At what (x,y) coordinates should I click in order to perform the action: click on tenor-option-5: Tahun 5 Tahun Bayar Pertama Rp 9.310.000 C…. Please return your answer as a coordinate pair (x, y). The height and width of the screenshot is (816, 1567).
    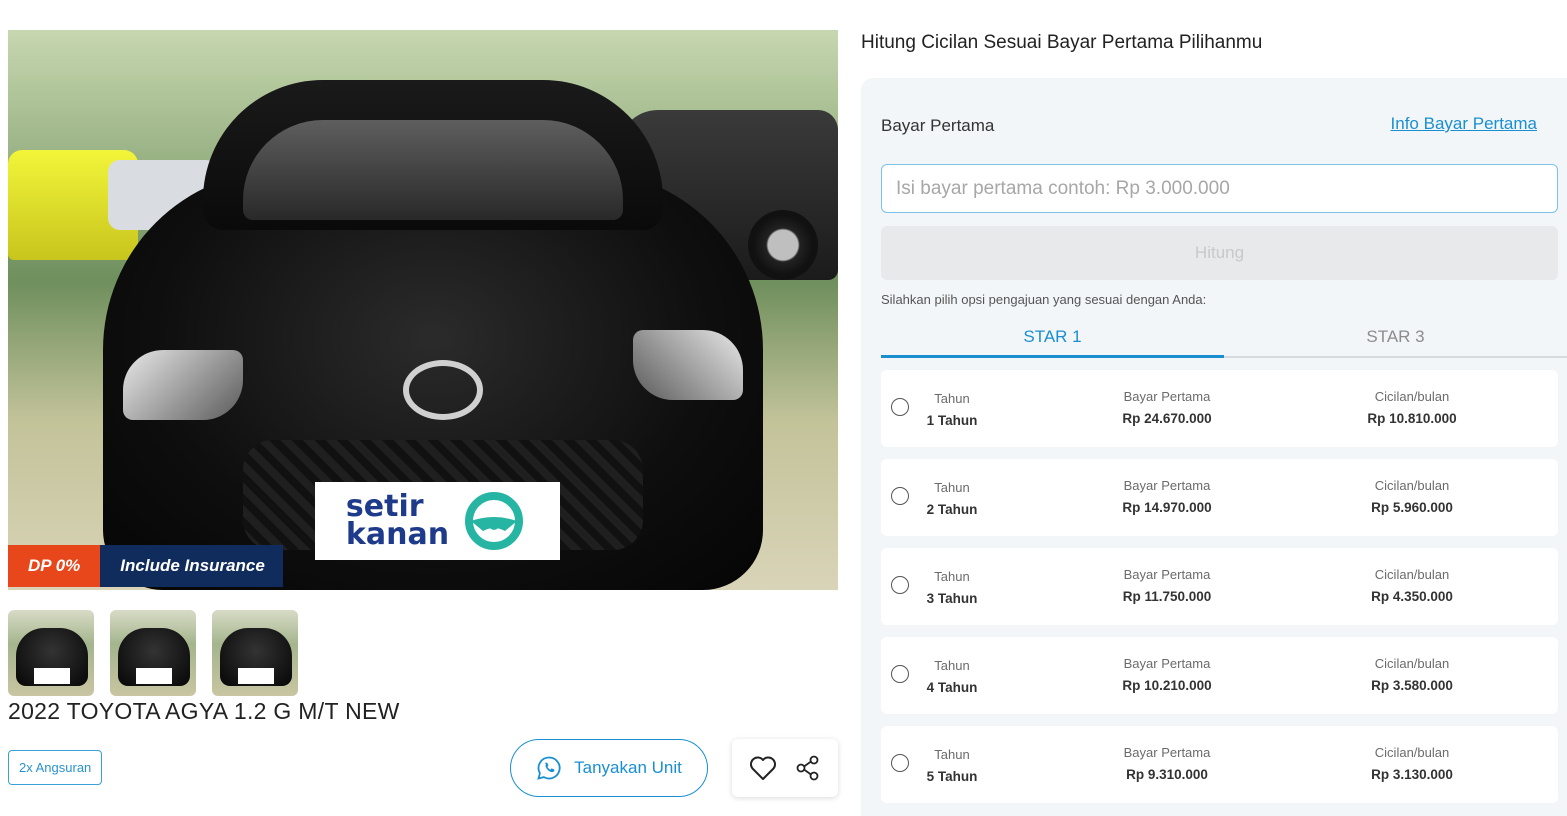
    Looking at the image, I should click on (1219, 764).